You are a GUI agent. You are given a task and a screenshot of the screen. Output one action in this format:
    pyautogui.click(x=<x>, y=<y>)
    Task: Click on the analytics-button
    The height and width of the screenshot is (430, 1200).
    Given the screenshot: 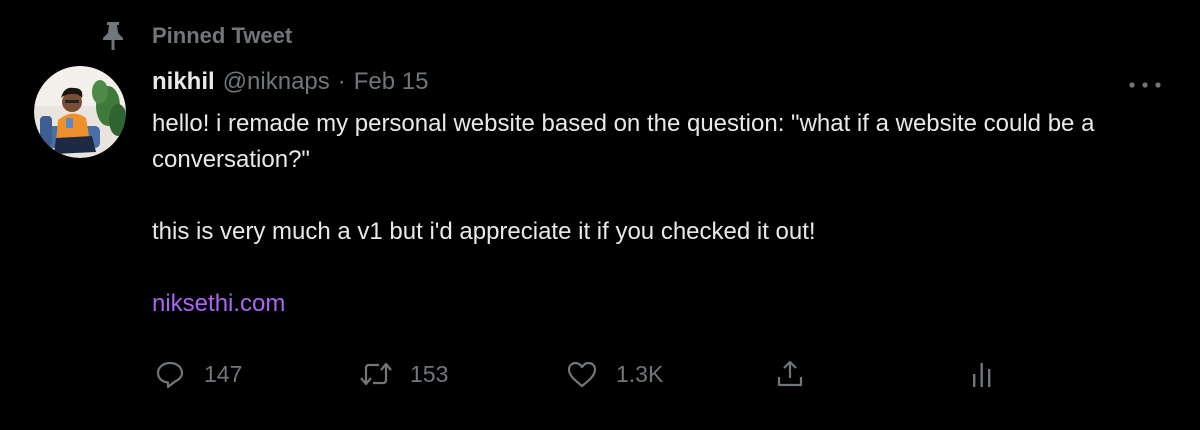 What is the action you would take?
    pyautogui.click(x=982, y=374)
    